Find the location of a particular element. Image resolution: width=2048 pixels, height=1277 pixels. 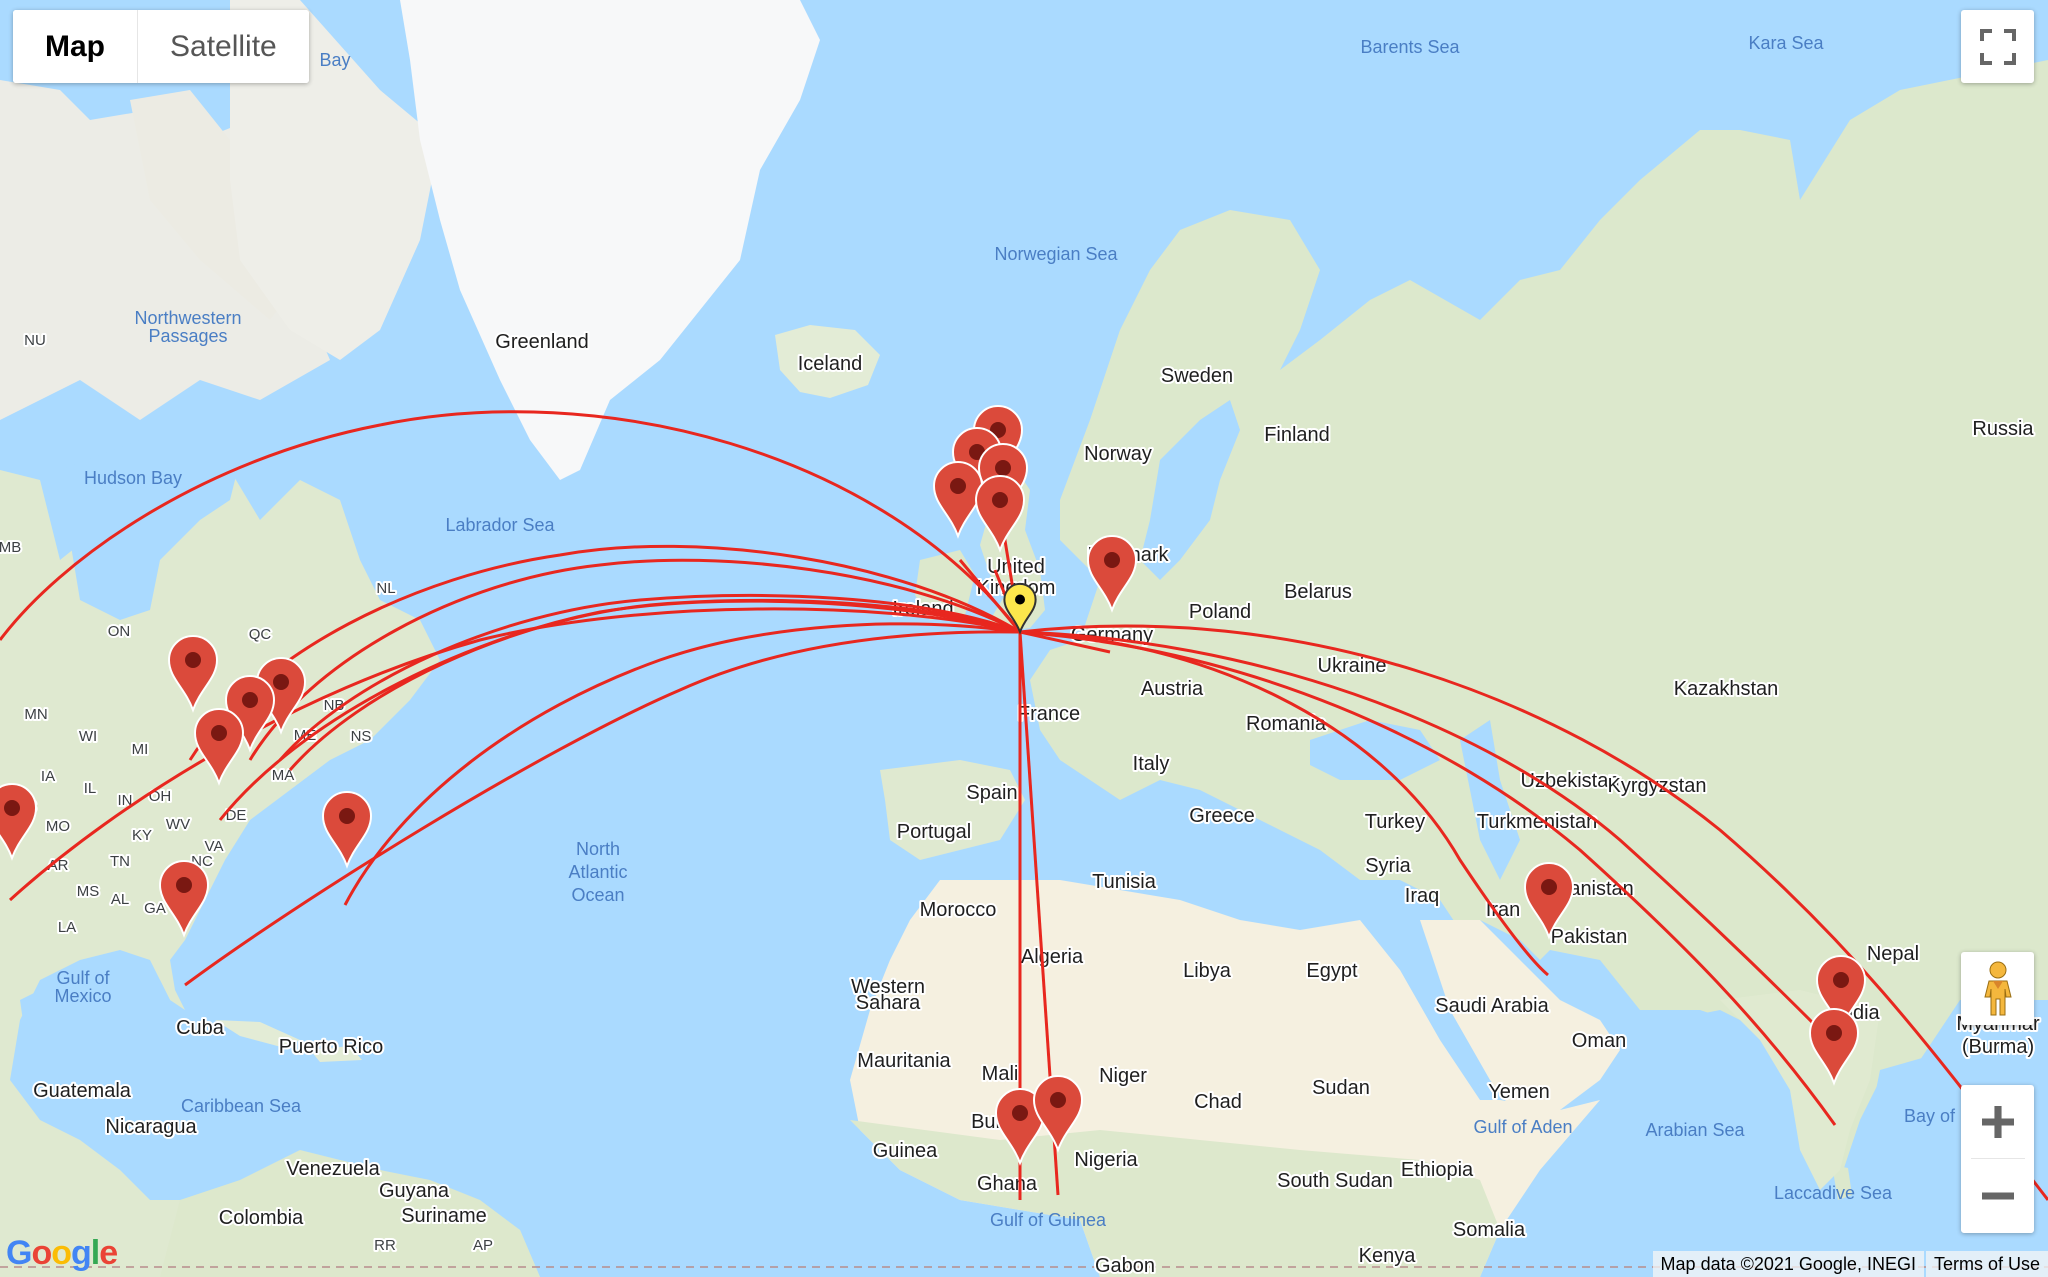

map-type-control: Map Satellite is located at coordinates (161, 46).